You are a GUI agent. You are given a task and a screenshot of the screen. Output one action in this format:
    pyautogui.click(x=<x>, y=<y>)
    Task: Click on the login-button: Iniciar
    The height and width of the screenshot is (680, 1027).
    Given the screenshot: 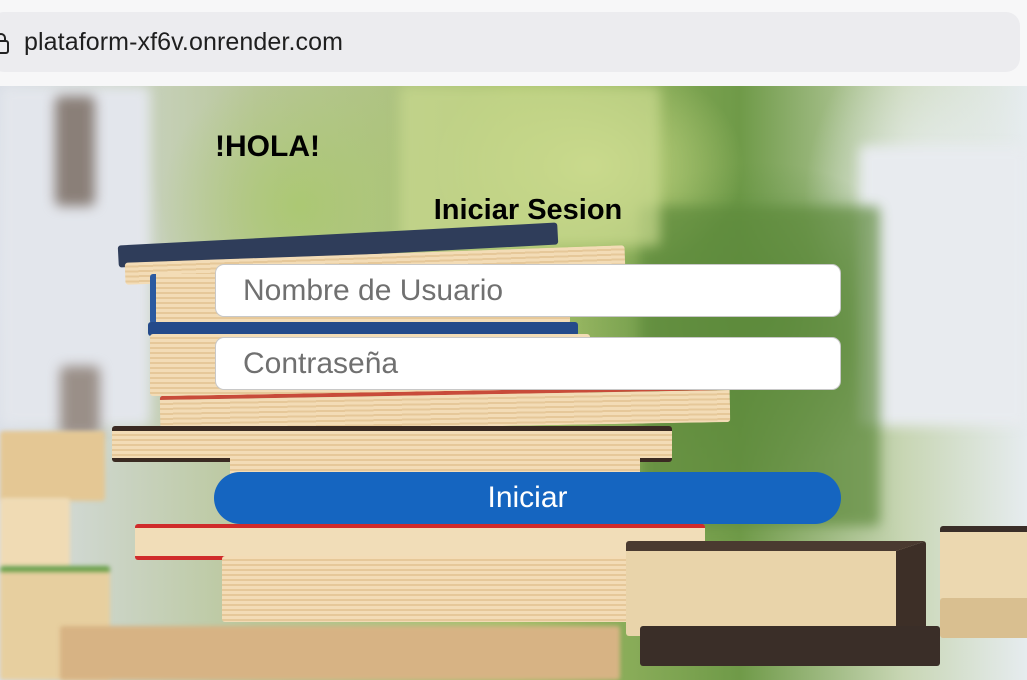 What is the action you would take?
    pyautogui.click(x=527, y=498)
    